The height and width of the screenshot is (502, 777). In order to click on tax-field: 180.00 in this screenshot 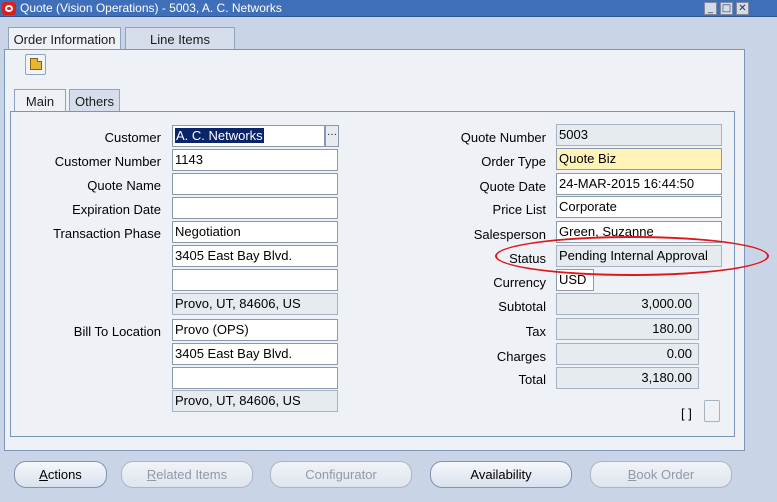, I will do `click(627, 329)`.